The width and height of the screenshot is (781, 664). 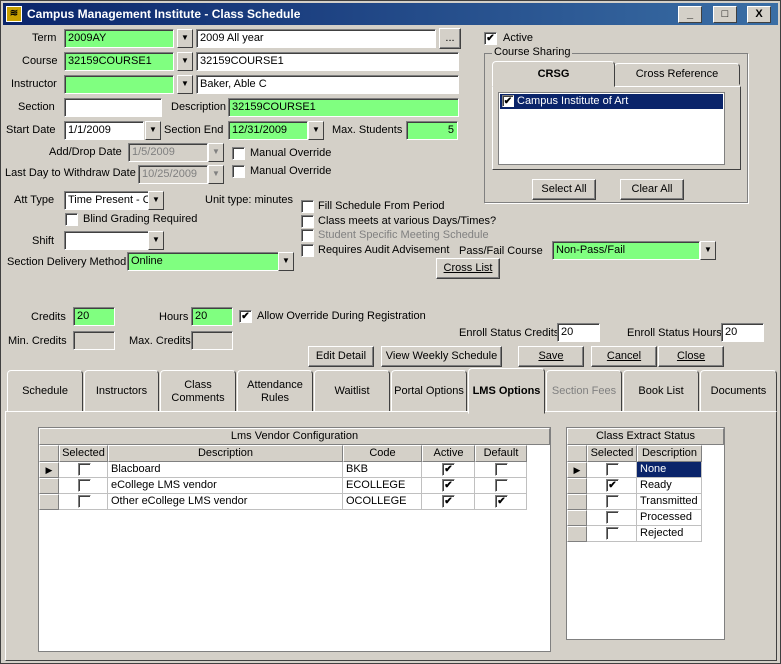 I want to click on tab-documents: Documents, so click(x=738, y=391).